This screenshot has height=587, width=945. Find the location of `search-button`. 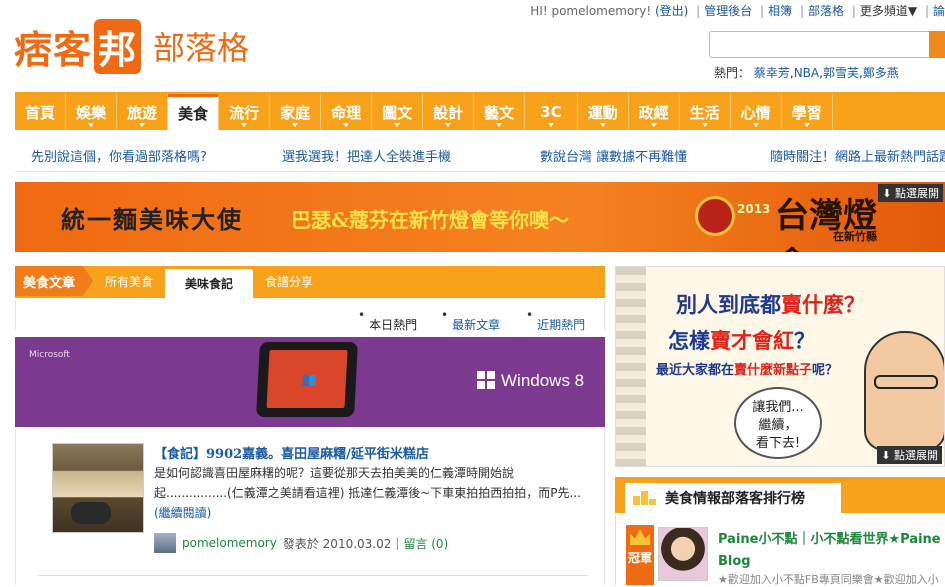

search-button is located at coordinates (937, 44).